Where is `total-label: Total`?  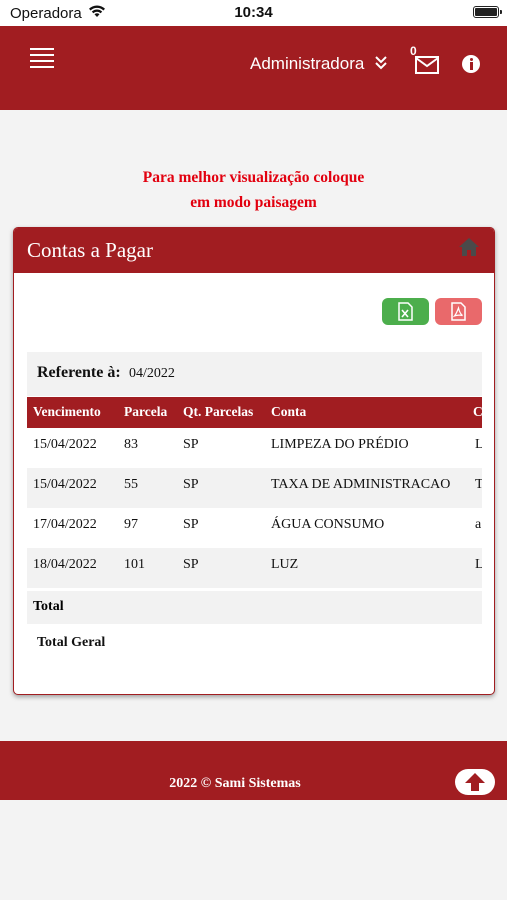 total-label: Total is located at coordinates (48, 606).